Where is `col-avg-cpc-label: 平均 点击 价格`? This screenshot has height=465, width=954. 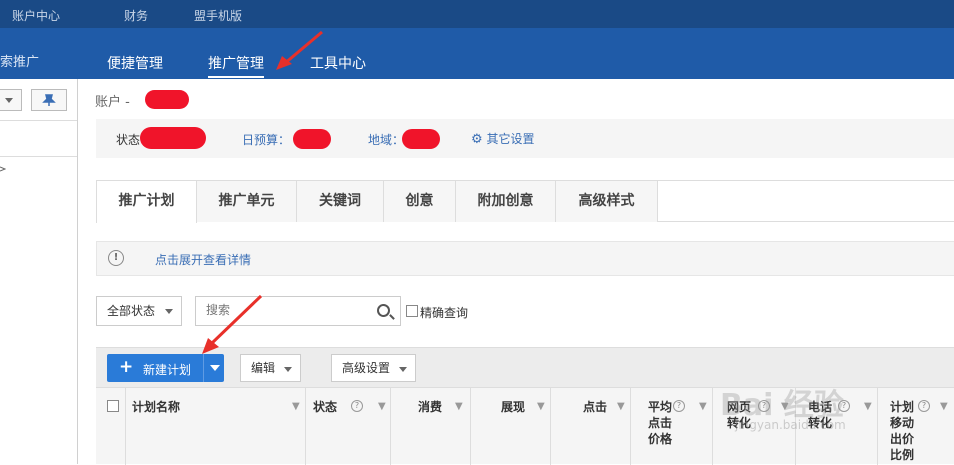 col-avg-cpc-label: 平均 点击 价格 is located at coordinates (660, 423).